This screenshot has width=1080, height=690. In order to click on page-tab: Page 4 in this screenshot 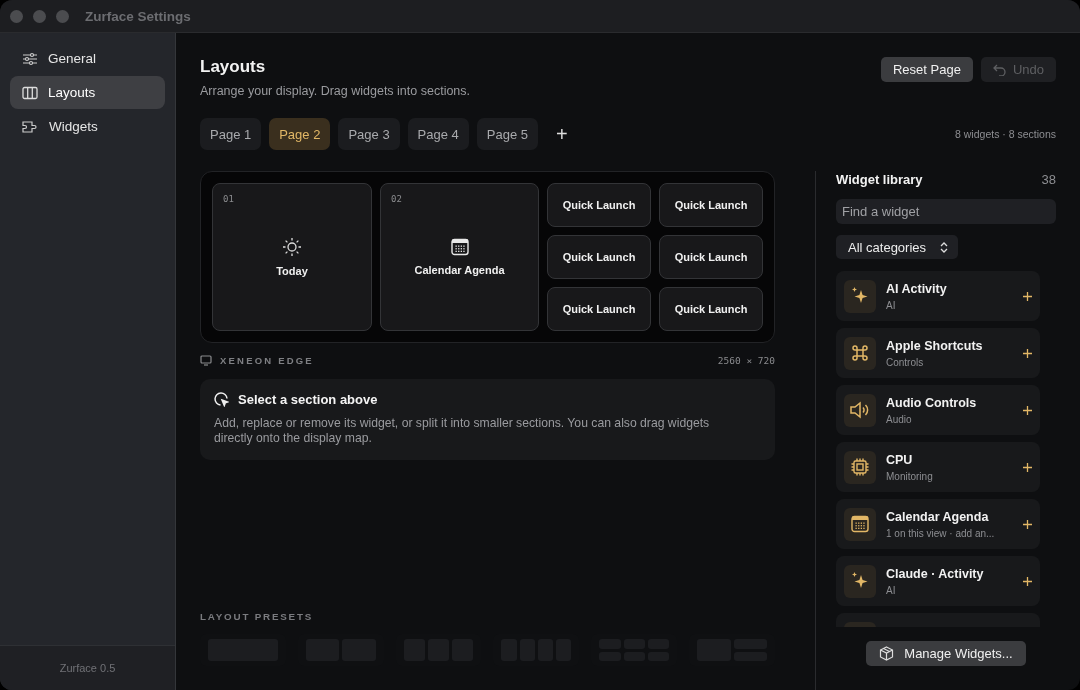, I will do `click(438, 134)`.